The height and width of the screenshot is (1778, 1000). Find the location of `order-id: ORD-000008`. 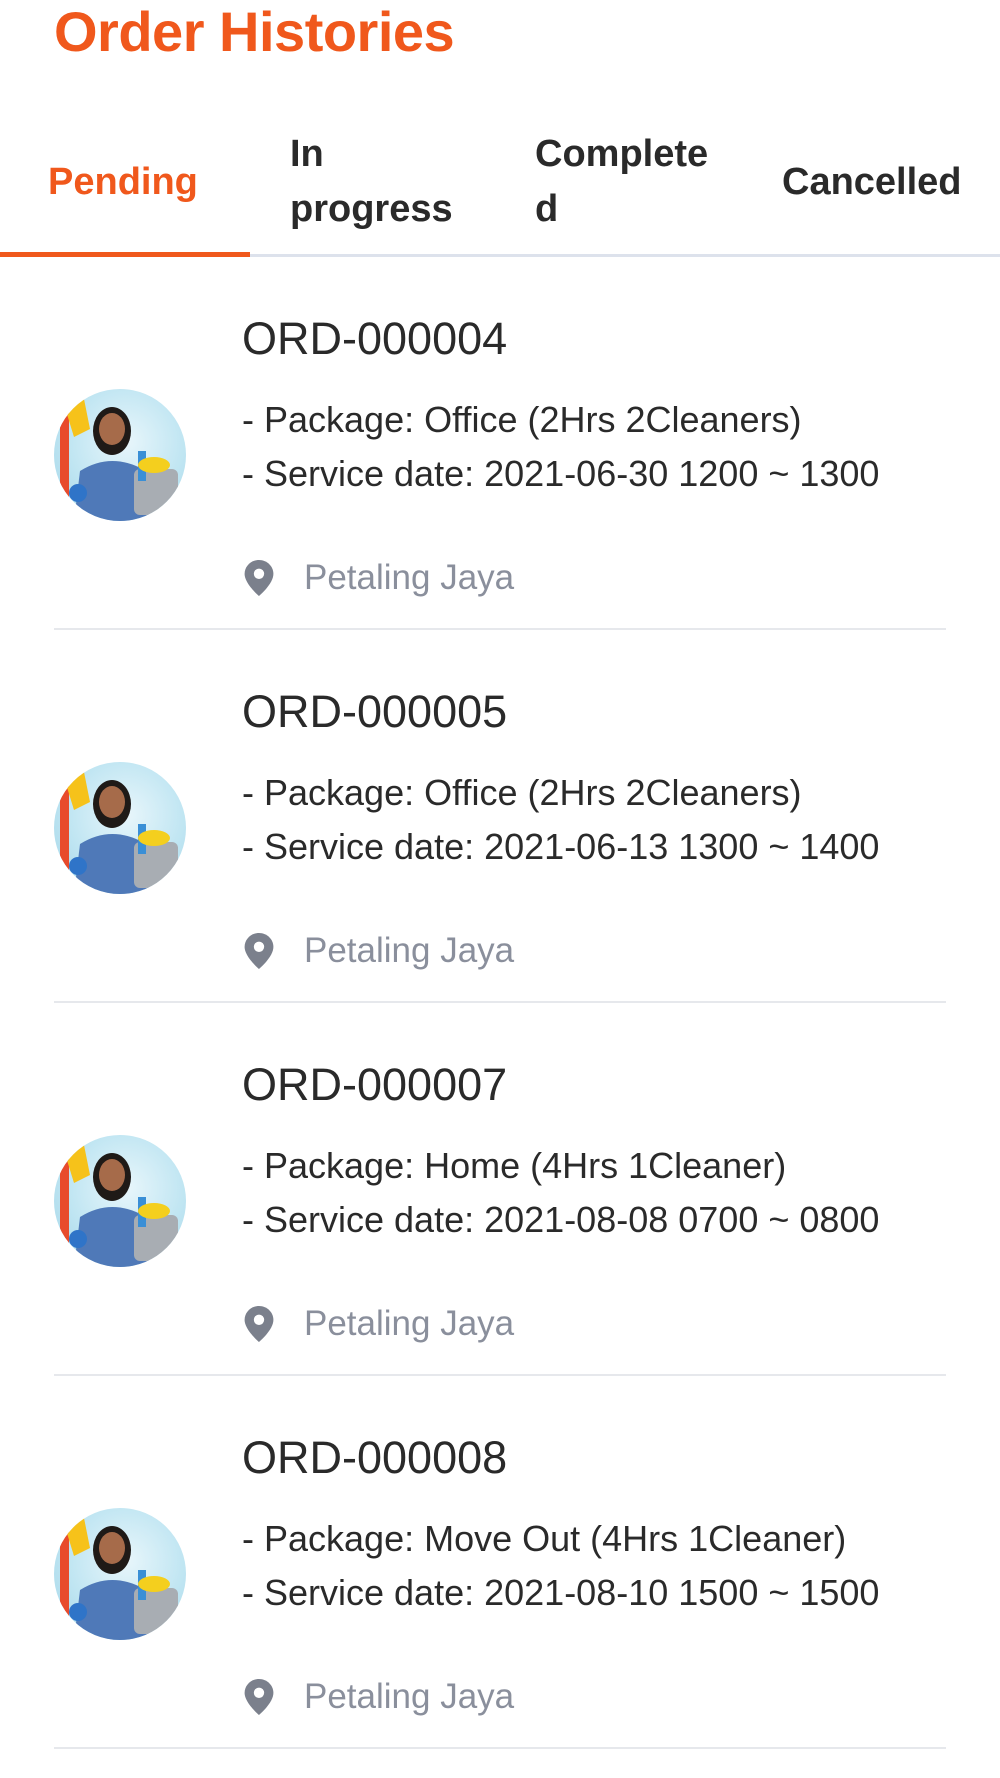

order-id: ORD-000008 is located at coordinates (375, 1457).